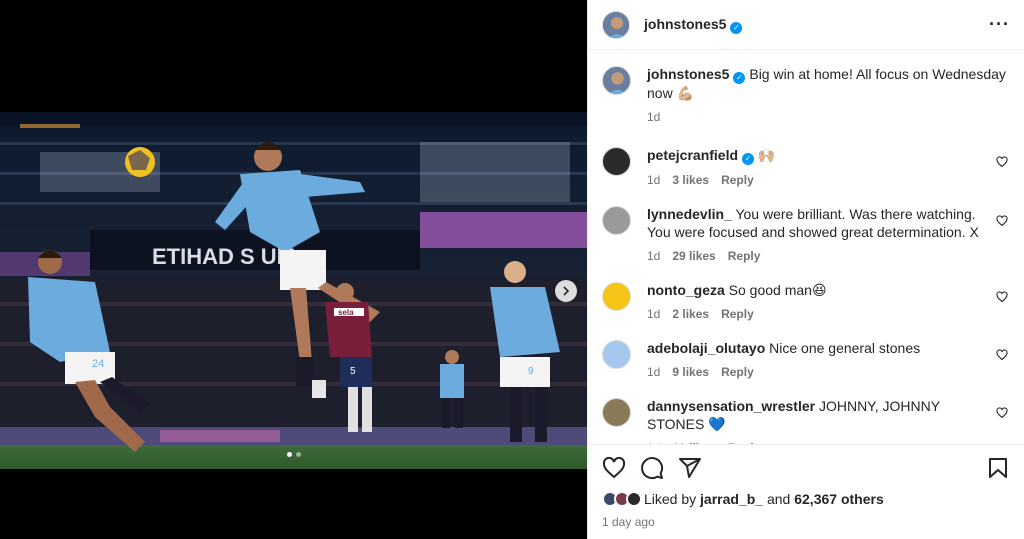 Image resolution: width=1024 pixels, height=539 pixels. What do you see at coordinates (998, 468) in the screenshot?
I see `bookmark-icon` at bounding box center [998, 468].